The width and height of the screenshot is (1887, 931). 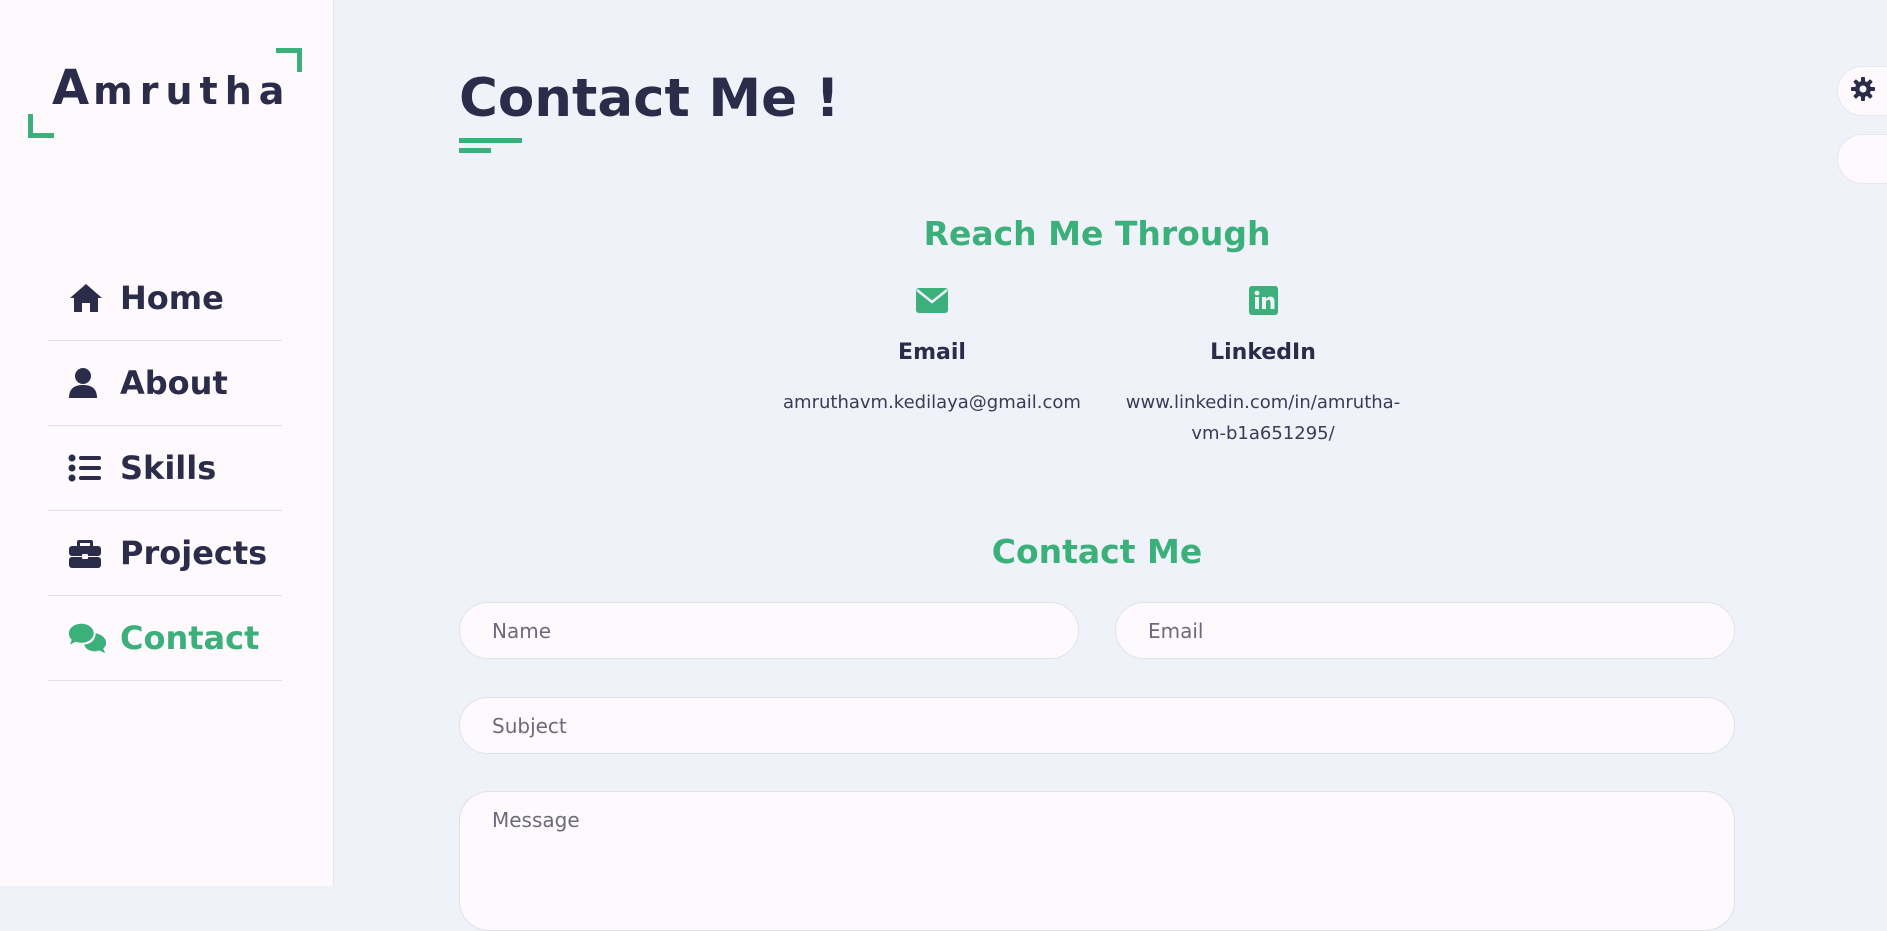 What do you see at coordinates (1097, 233) in the screenshot?
I see `reach-heading: Reach Me Through` at bounding box center [1097, 233].